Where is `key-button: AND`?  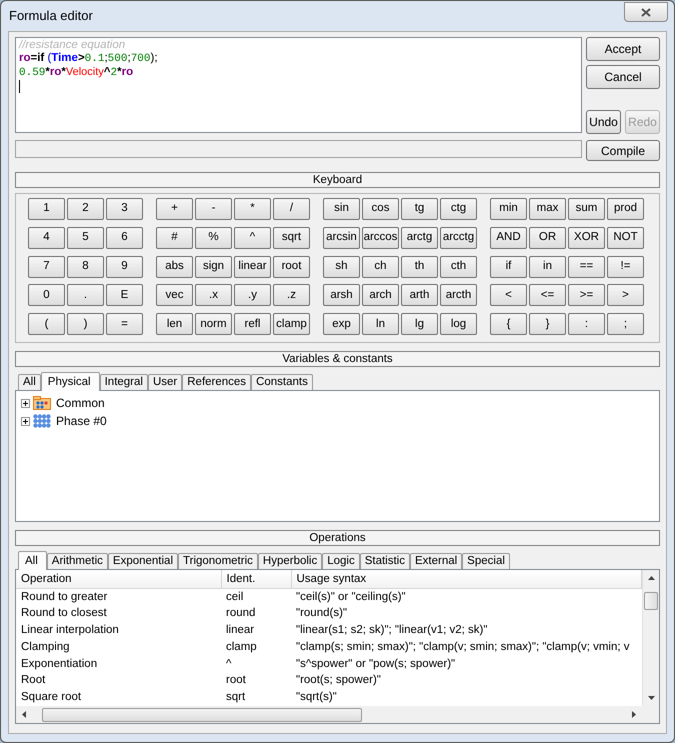 key-button: AND is located at coordinates (508, 237).